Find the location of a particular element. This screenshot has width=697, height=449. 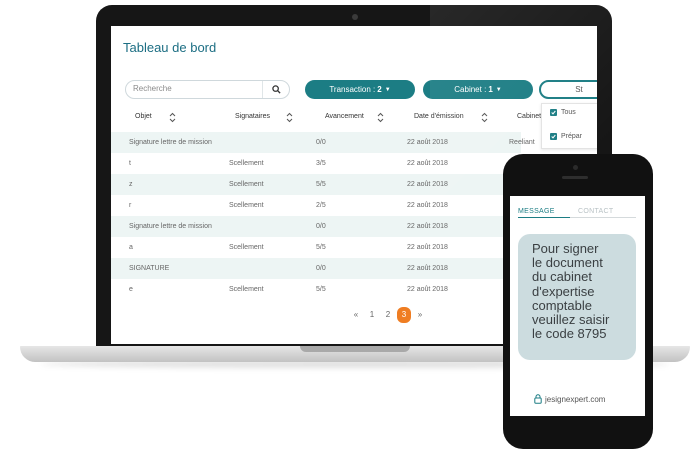

tab-message: MESSAGE is located at coordinates (536, 211).